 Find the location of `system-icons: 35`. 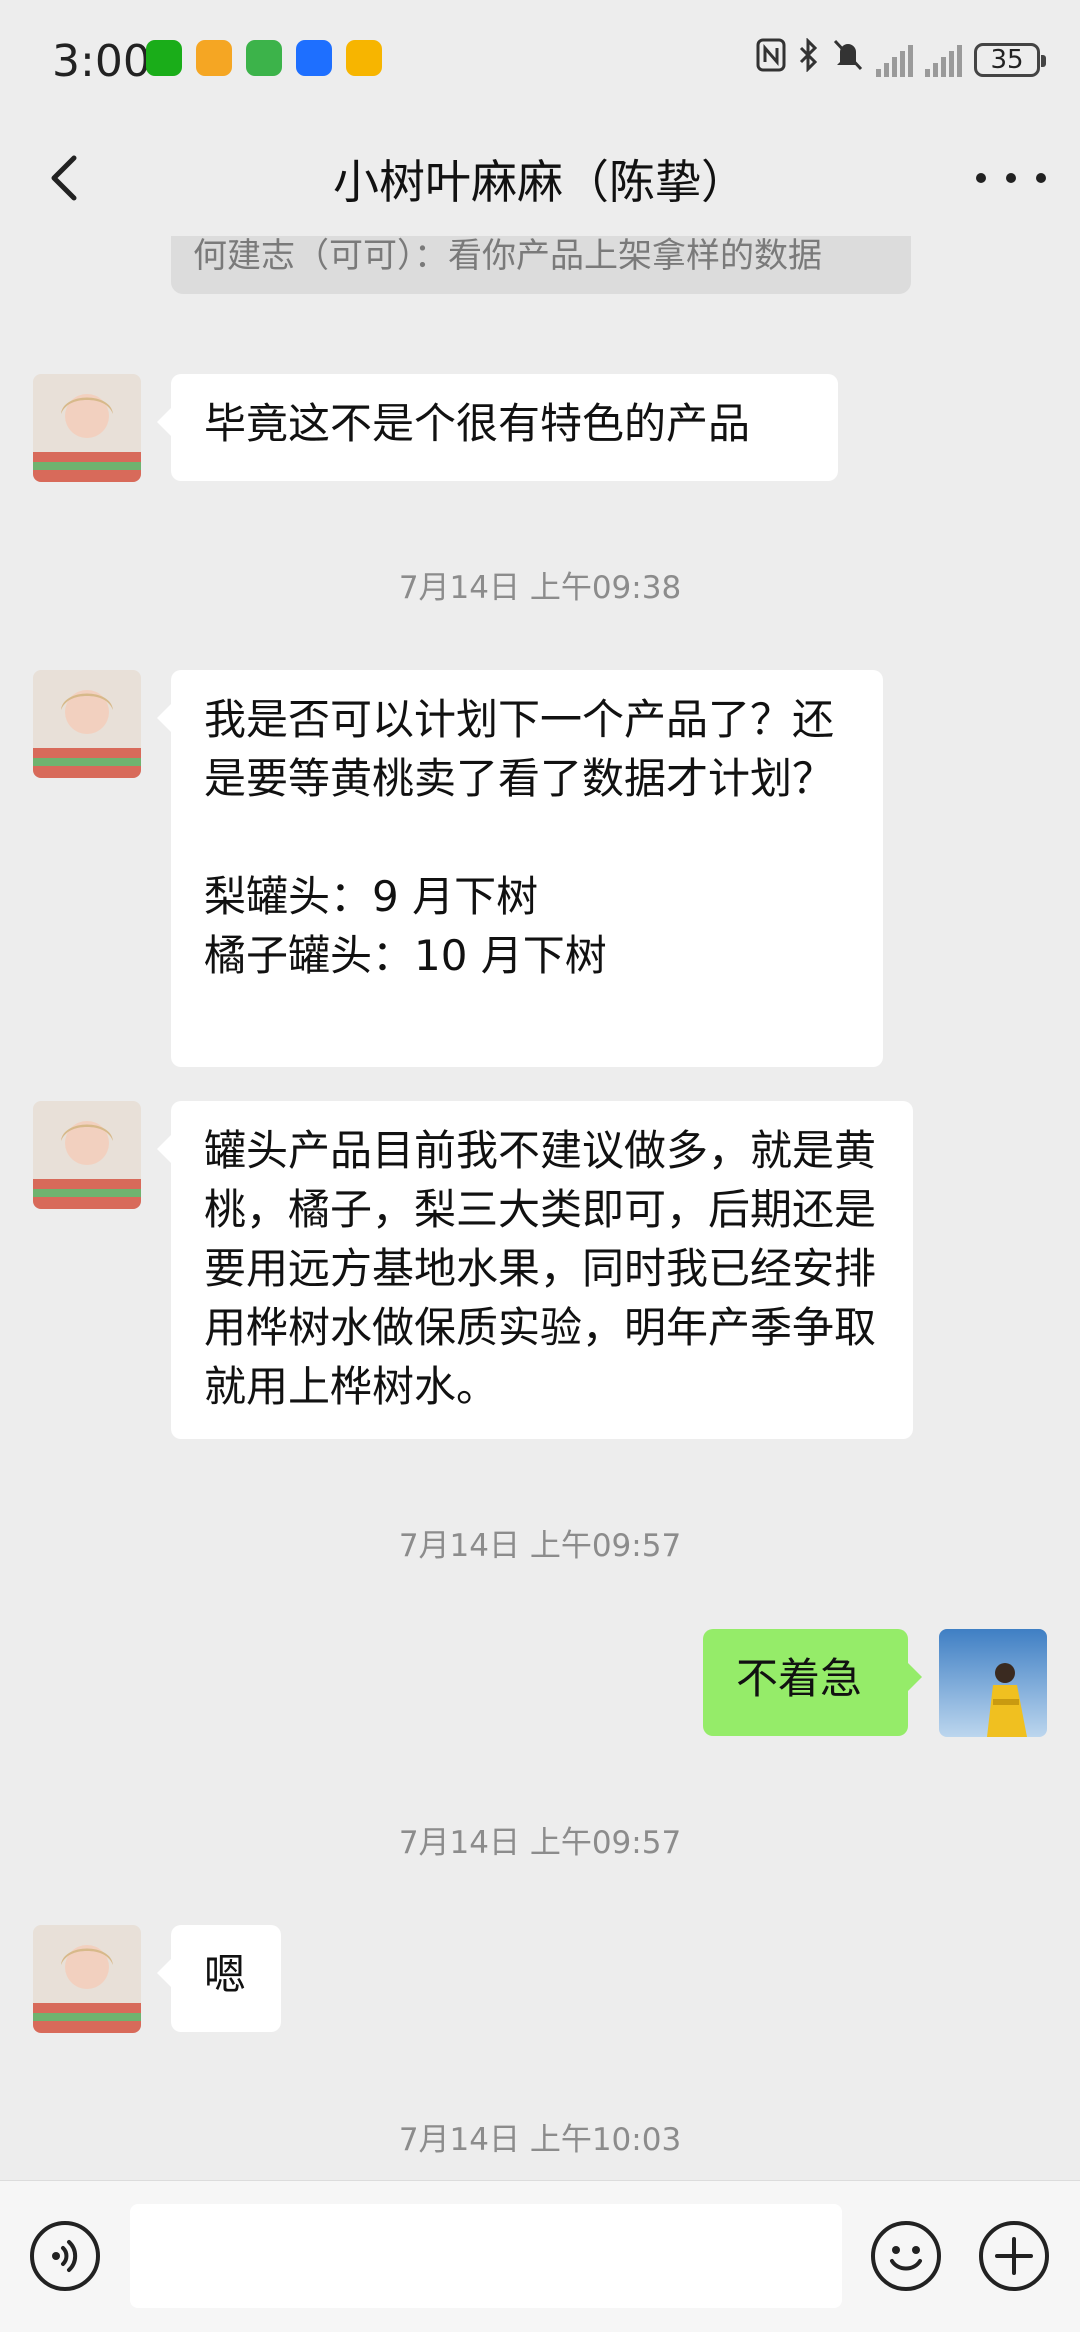

system-icons: 35 is located at coordinates (901, 59).